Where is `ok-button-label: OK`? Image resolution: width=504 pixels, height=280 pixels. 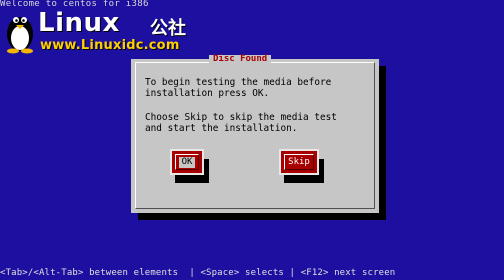 ok-button-label: OK is located at coordinates (187, 162).